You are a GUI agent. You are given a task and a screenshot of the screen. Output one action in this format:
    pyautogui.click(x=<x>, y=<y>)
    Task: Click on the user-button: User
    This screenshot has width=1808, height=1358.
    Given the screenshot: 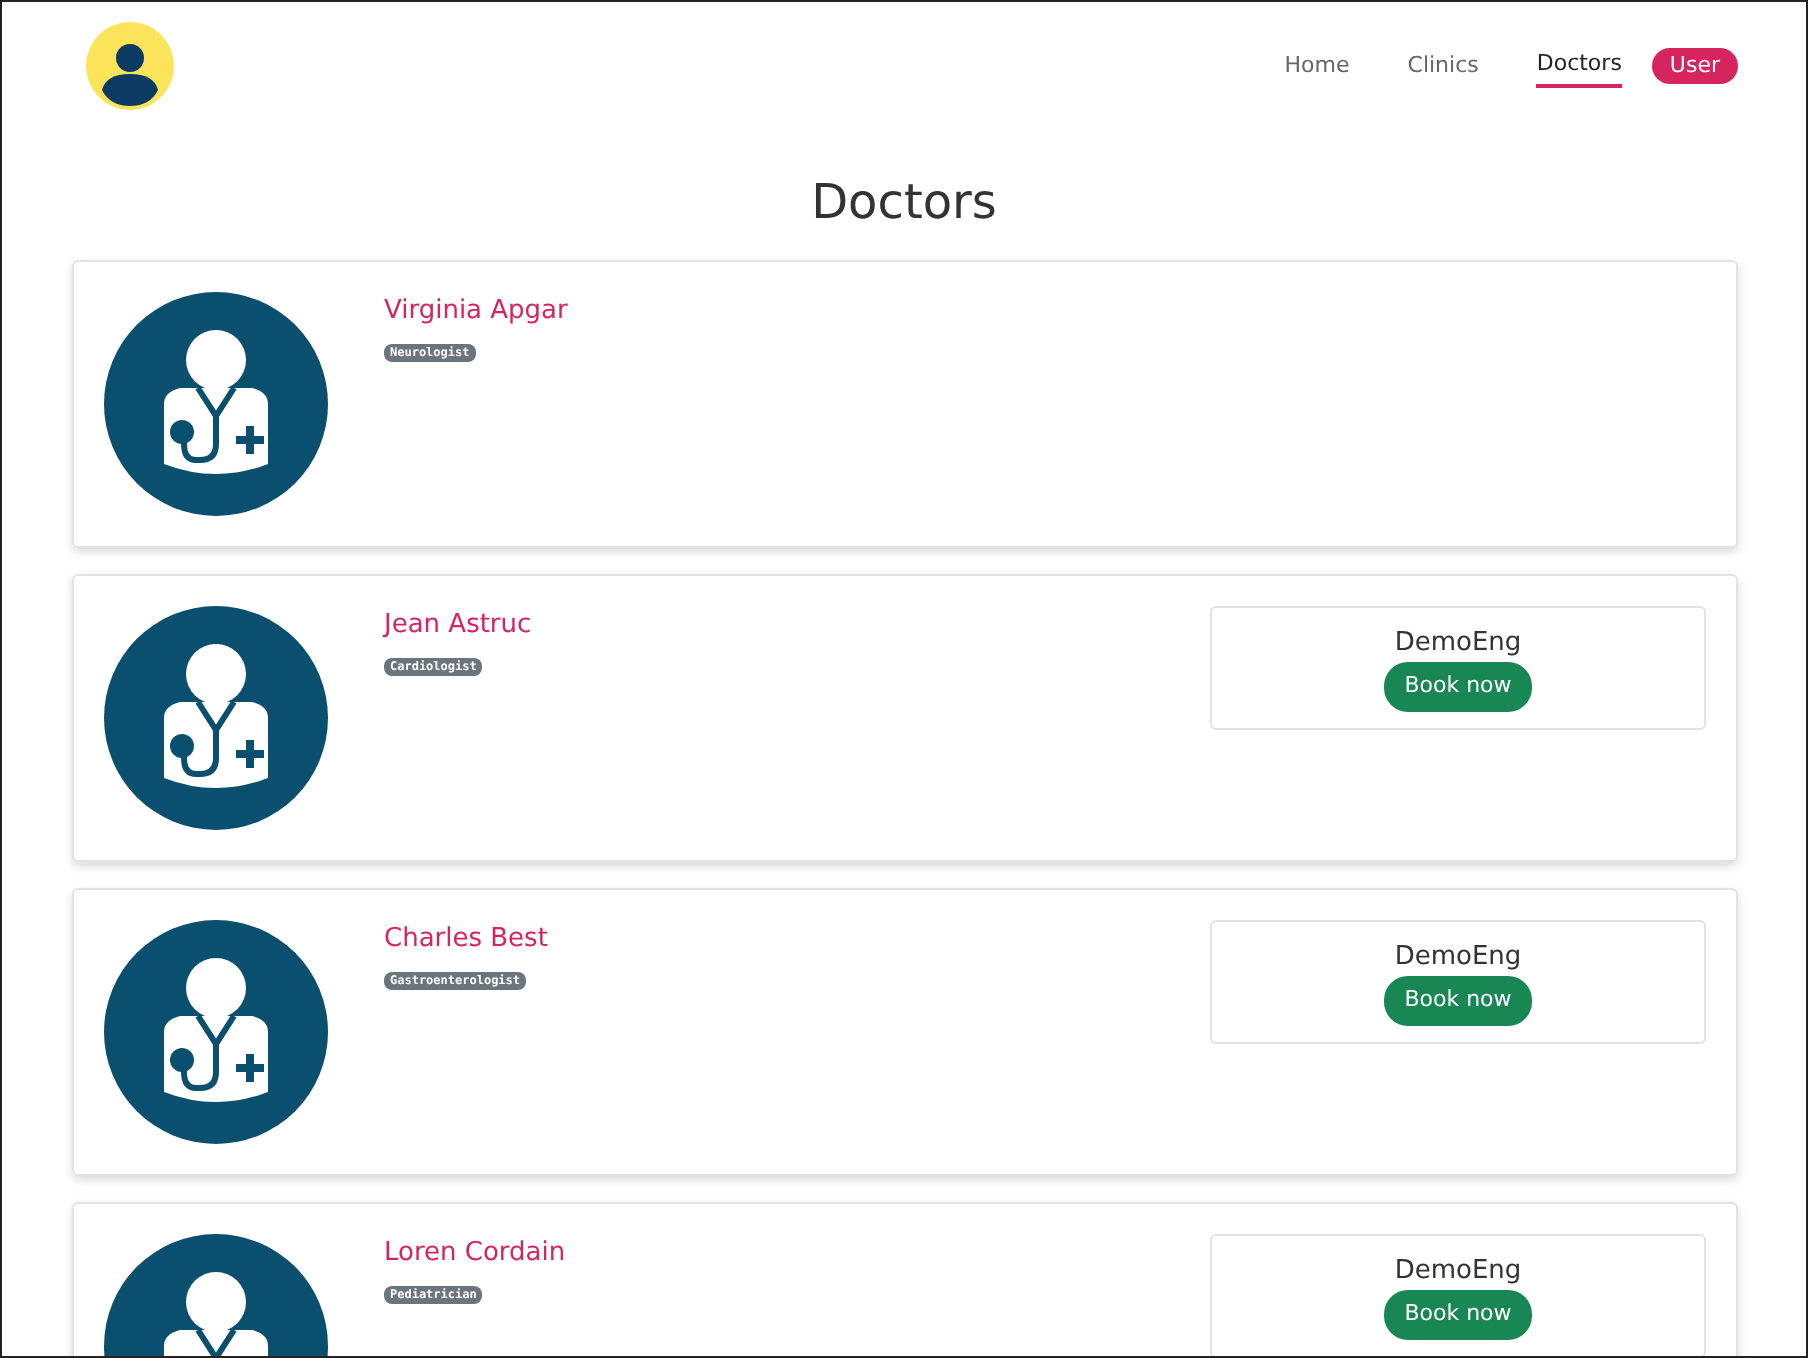 What is the action you would take?
    pyautogui.click(x=1694, y=66)
    